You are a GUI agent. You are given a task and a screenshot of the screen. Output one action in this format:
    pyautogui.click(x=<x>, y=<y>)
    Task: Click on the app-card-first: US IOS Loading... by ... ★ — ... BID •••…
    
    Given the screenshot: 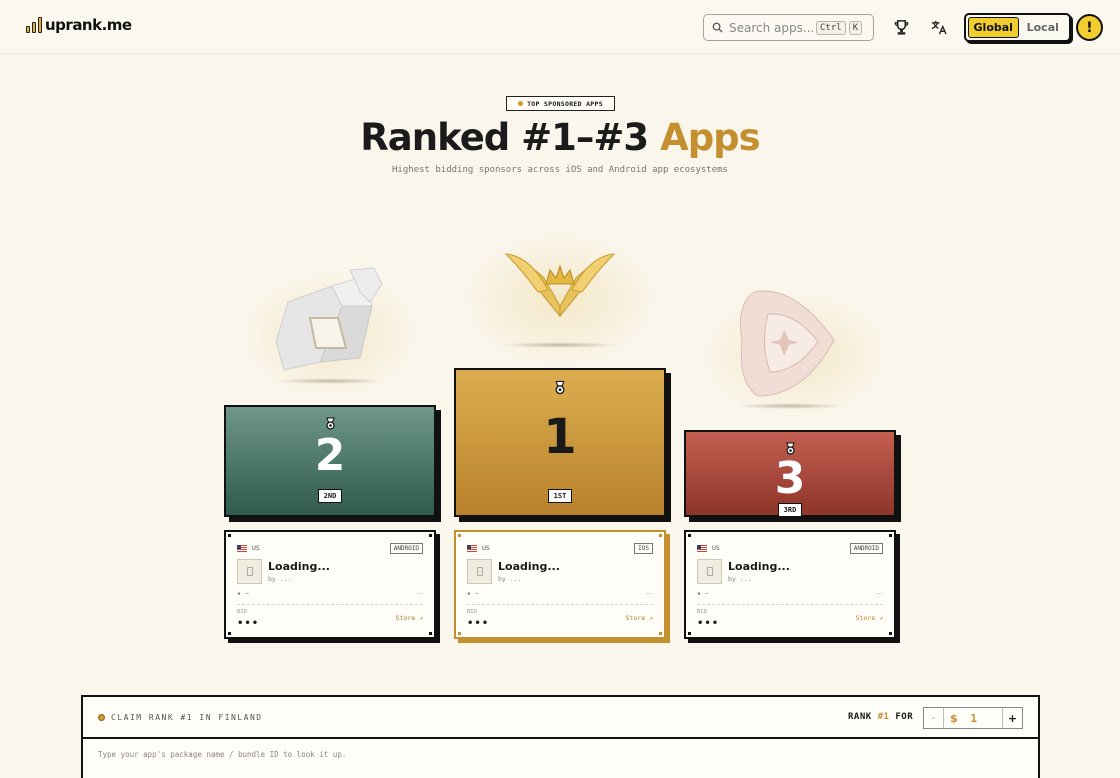 What is the action you would take?
    pyautogui.click(x=560, y=584)
    